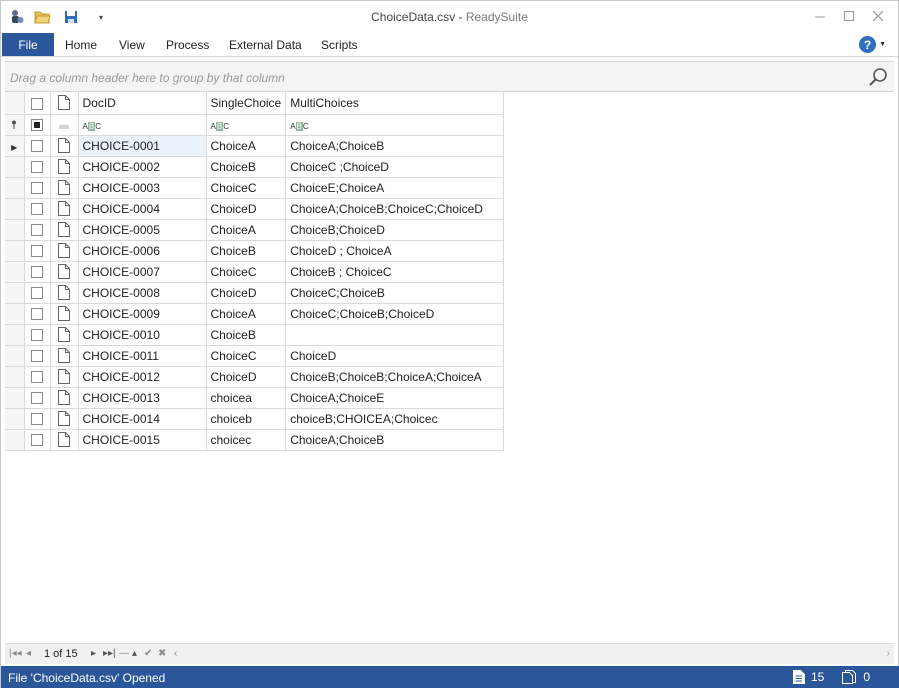 This screenshot has height=688, width=899. What do you see at coordinates (142, 377) in the screenshot?
I see `cell-docid: CHOICE-0012` at bounding box center [142, 377].